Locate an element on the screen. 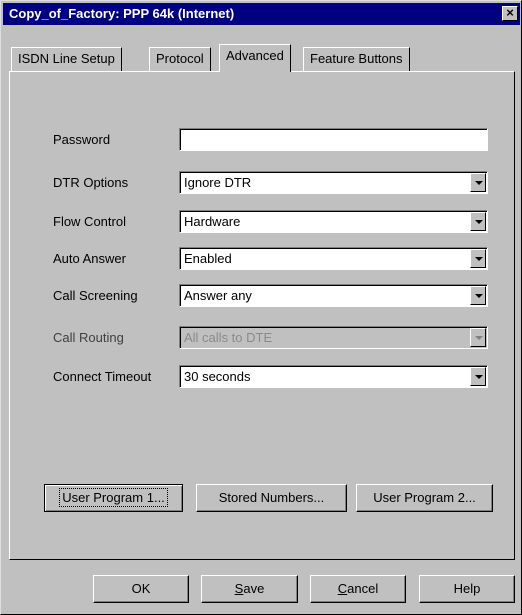 This screenshot has width=522, height=615. call-screening-select: Answer any is located at coordinates (333, 295).